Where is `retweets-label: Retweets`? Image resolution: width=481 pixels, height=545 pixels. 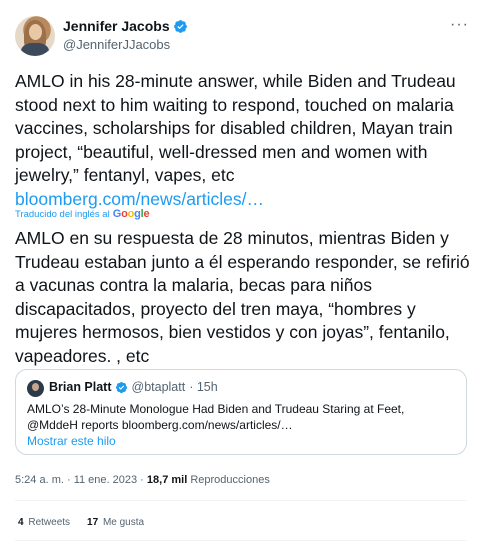
retweets-label: Retweets is located at coordinates (49, 522).